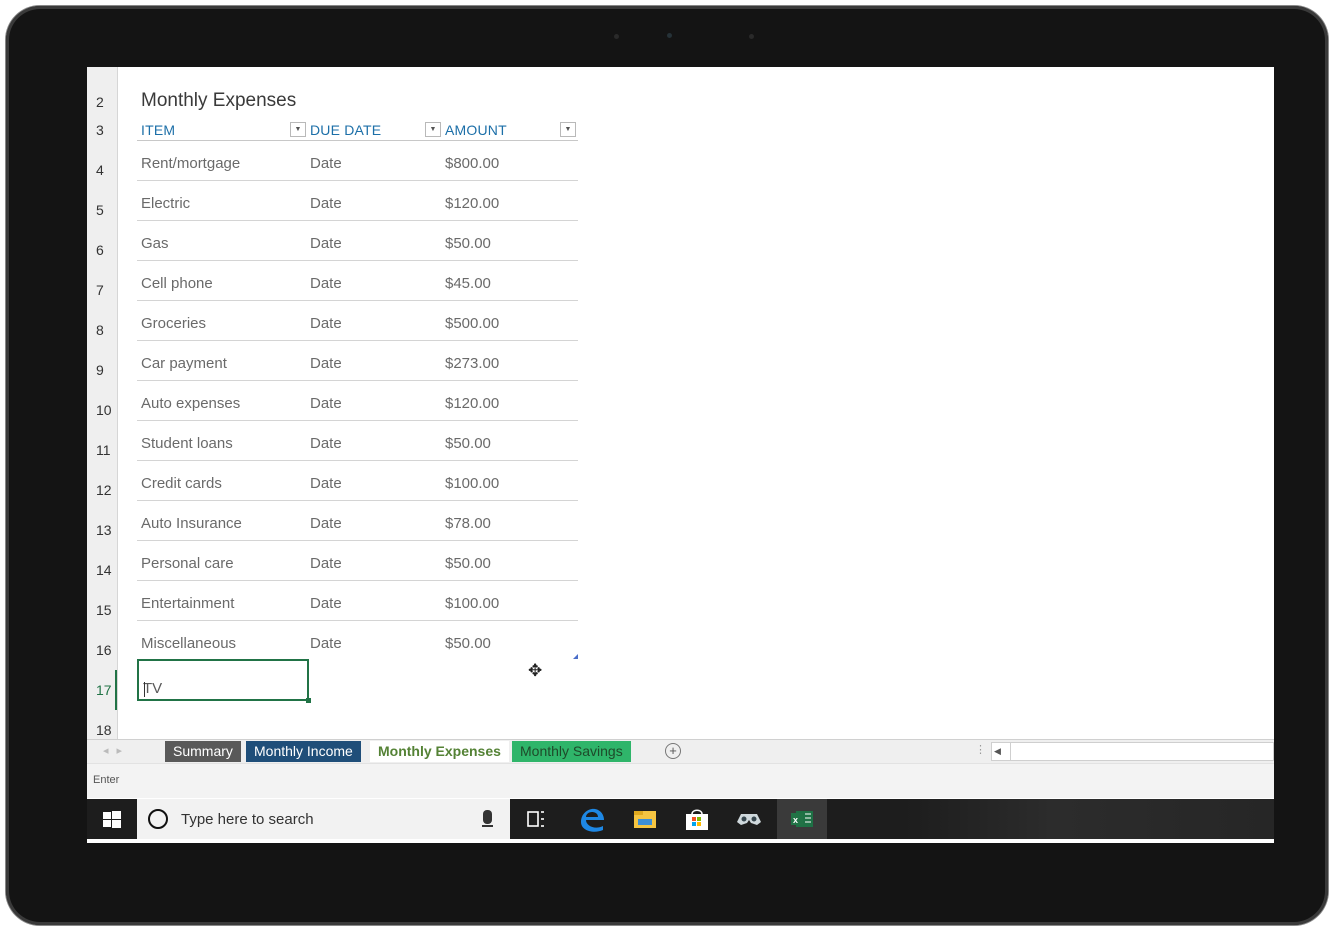 The height and width of the screenshot is (927, 1335). Describe the element at coordinates (218, 101) in the screenshot. I see `sheet-title: Monthly Expenses` at that location.